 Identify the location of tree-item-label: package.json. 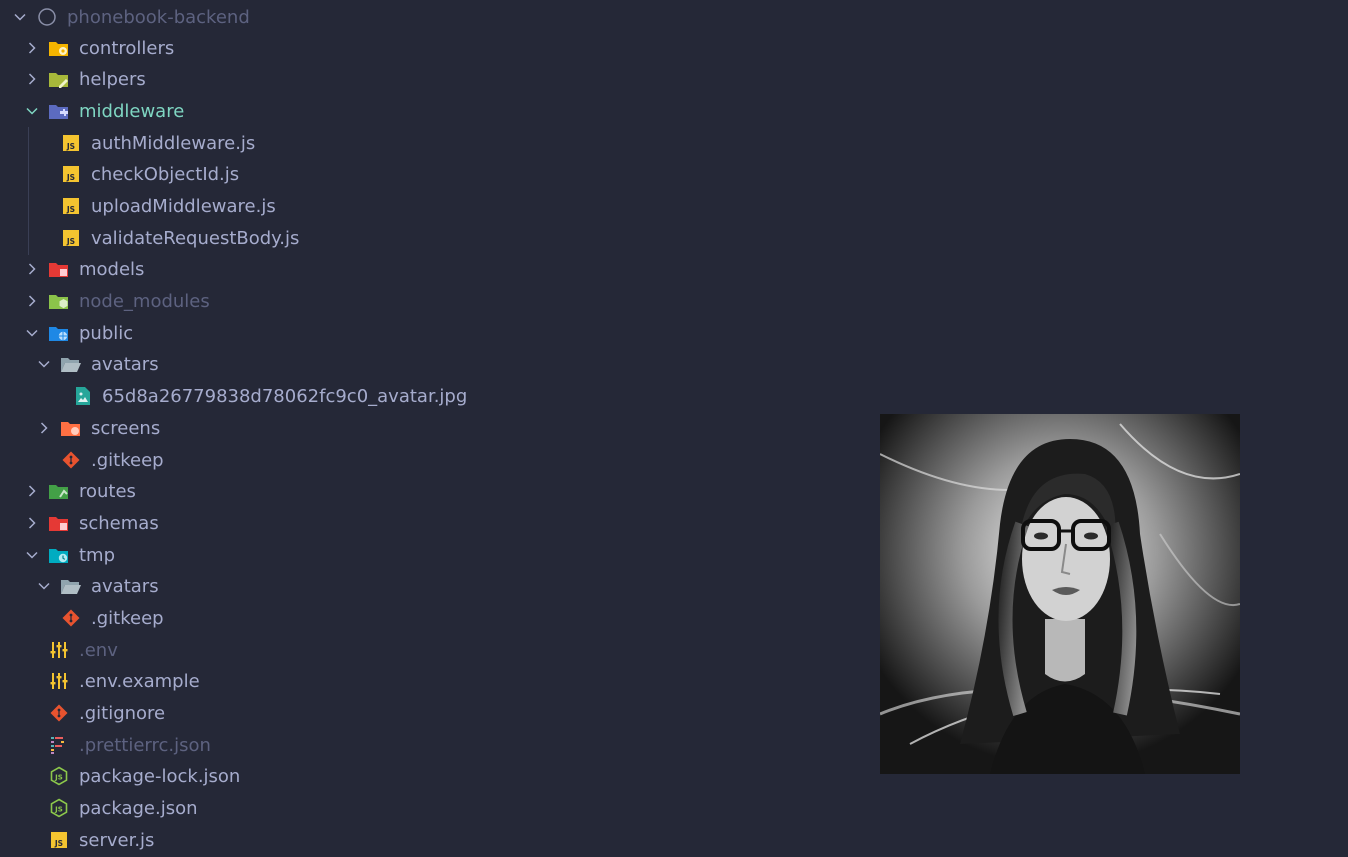
(138, 808).